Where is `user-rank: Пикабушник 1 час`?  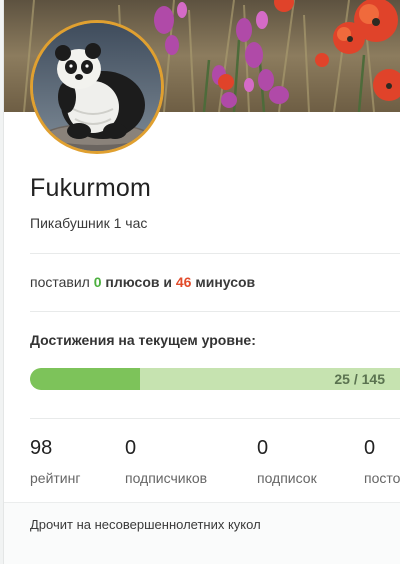
user-rank: Пикабушник 1 час is located at coordinates (89, 223).